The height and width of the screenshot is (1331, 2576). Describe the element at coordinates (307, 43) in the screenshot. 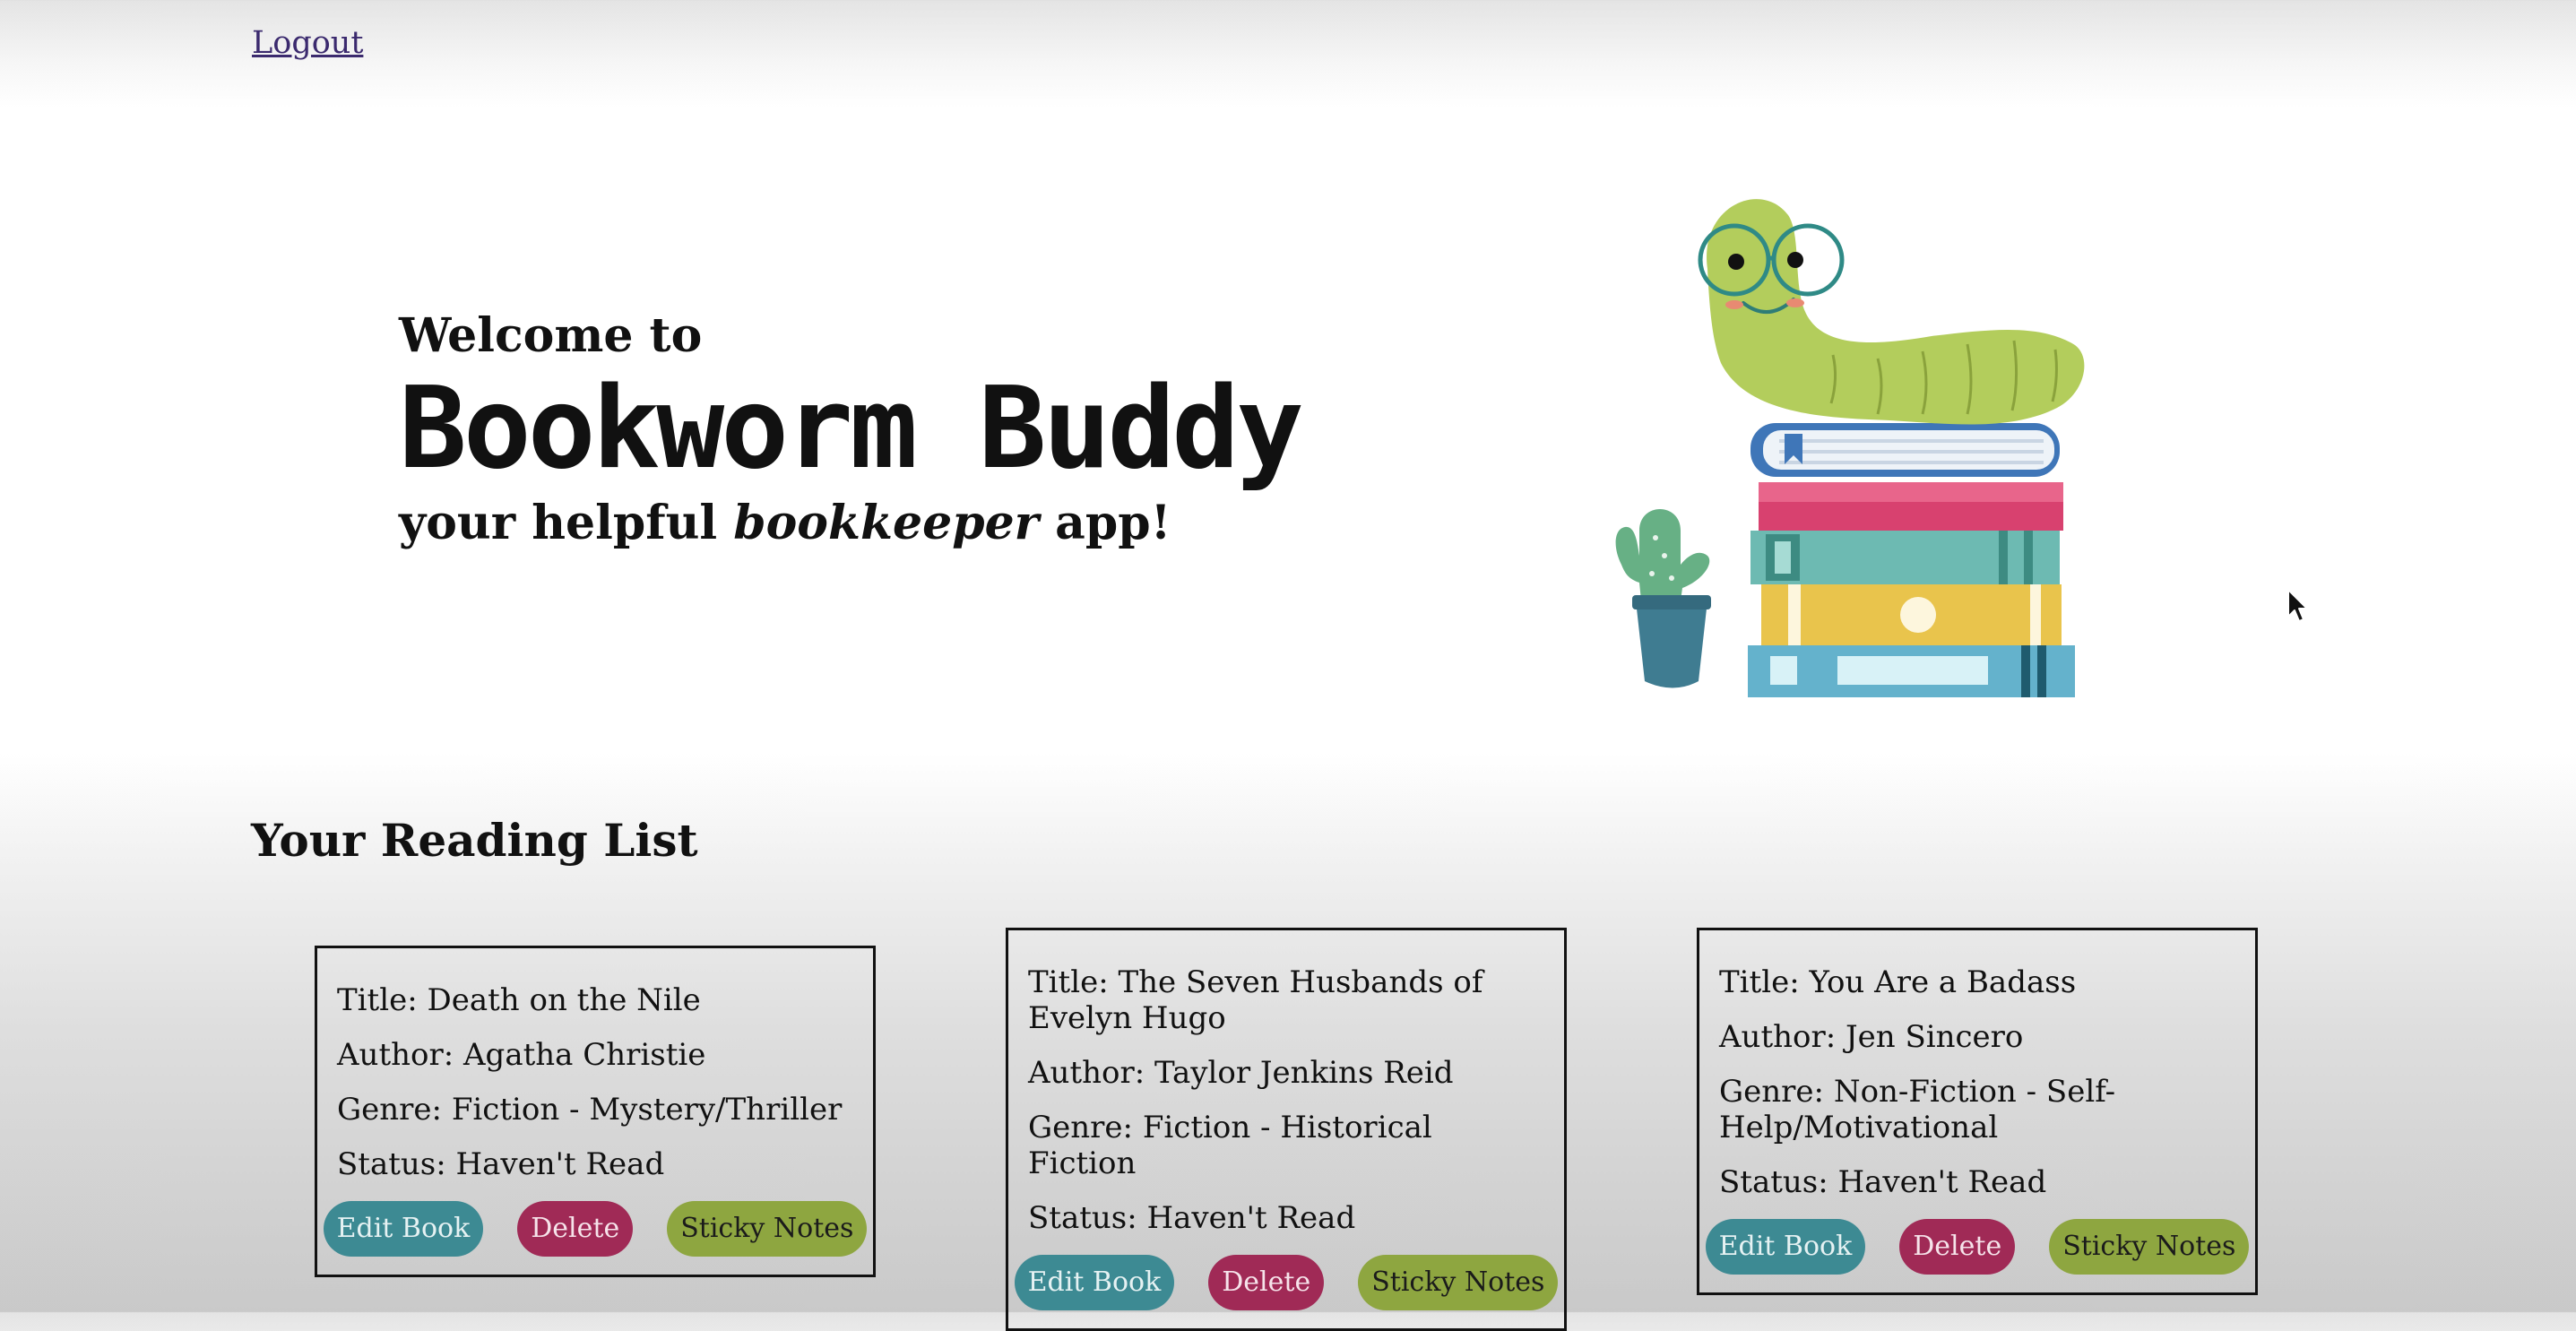

I see `logout-link: Logout` at that location.